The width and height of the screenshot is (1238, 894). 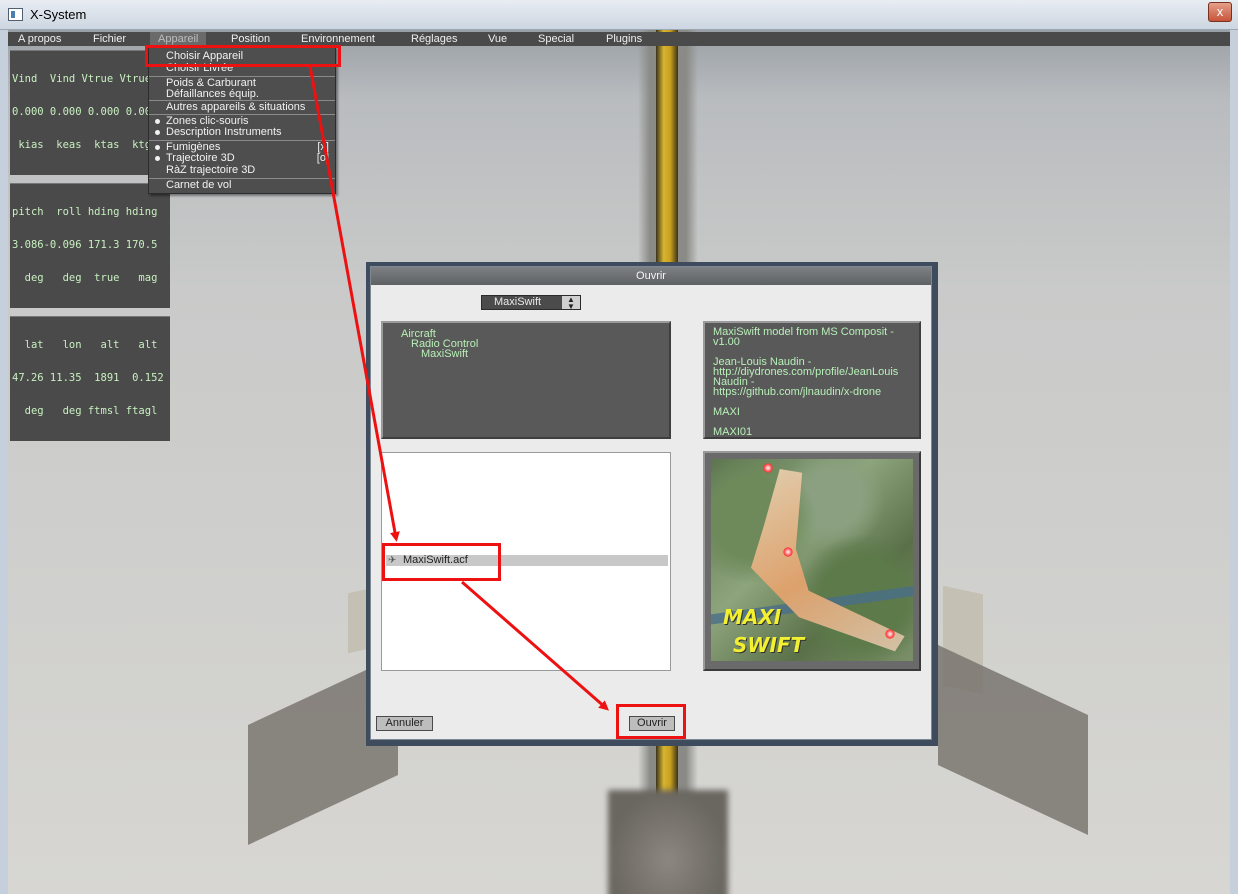 I want to click on folder-select-value: MaxiSwift, so click(x=518, y=302).